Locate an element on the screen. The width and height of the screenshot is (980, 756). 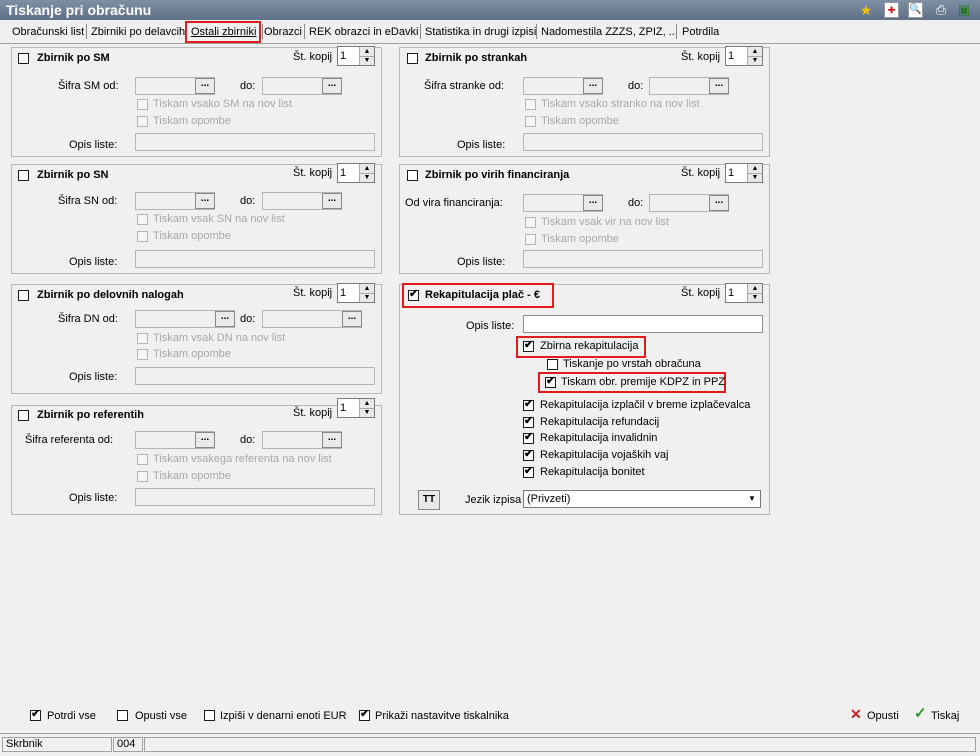
vojaskih-checkbox: ✔ is located at coordinates (528, 454).